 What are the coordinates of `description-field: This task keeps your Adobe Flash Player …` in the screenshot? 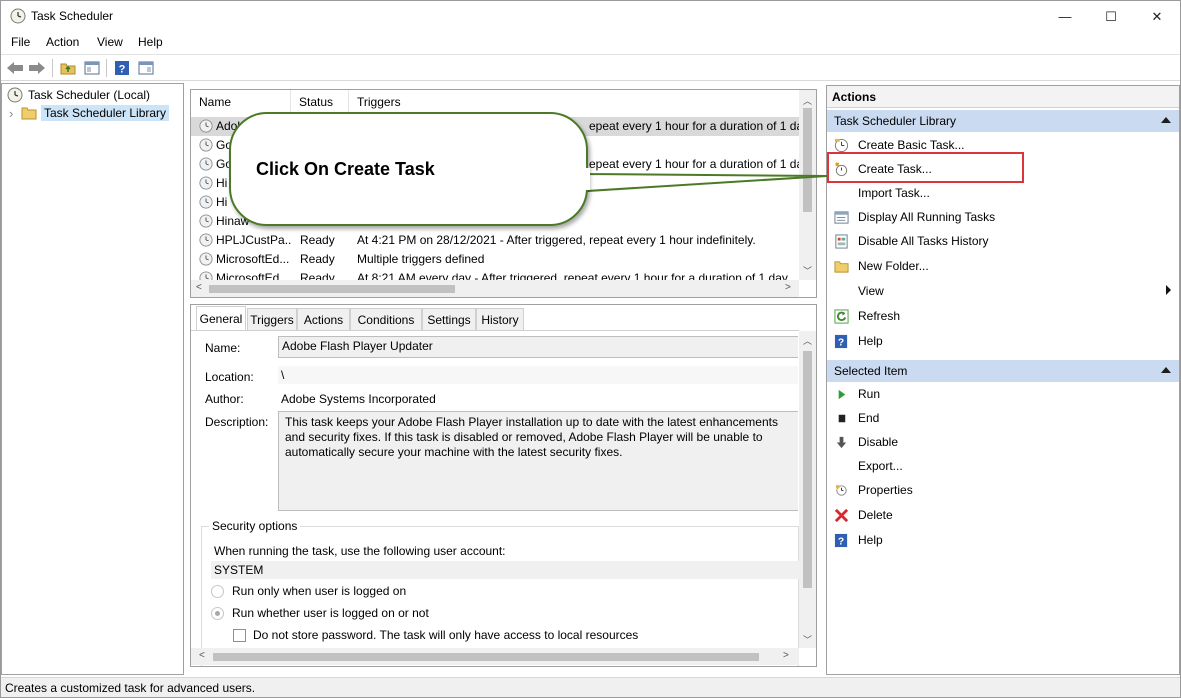 It's located at (538, 461).